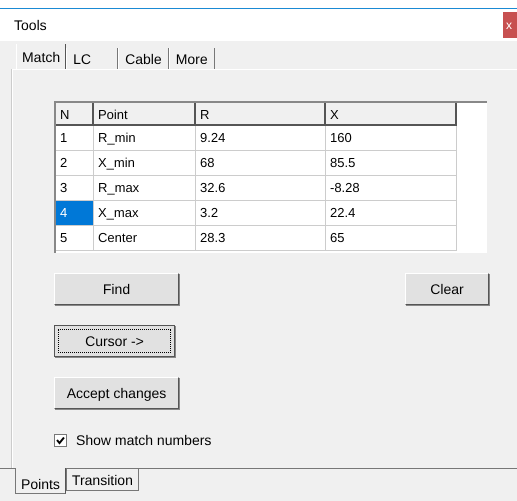 The height and width of the screenshot is (501, 517). I want to click on find-button: Find, so click(116, 289).